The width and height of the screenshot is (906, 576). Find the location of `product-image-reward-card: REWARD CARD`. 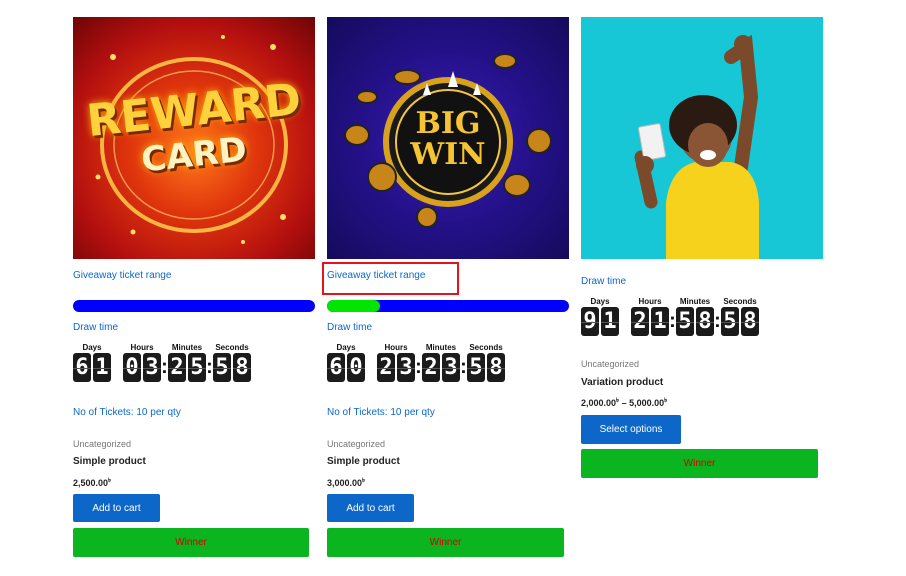

product-image-reward-card: REWARD CARD is located at coordinates (194, 138).